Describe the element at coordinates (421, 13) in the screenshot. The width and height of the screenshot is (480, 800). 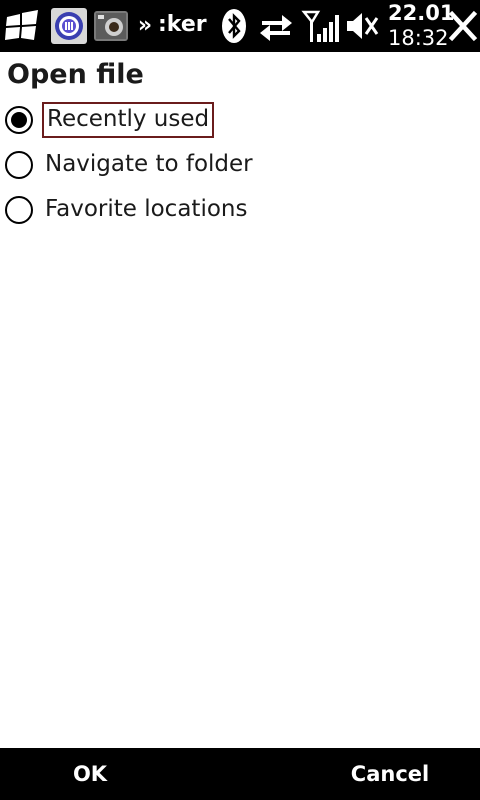
I see `clock-date: 22.01` at that location.